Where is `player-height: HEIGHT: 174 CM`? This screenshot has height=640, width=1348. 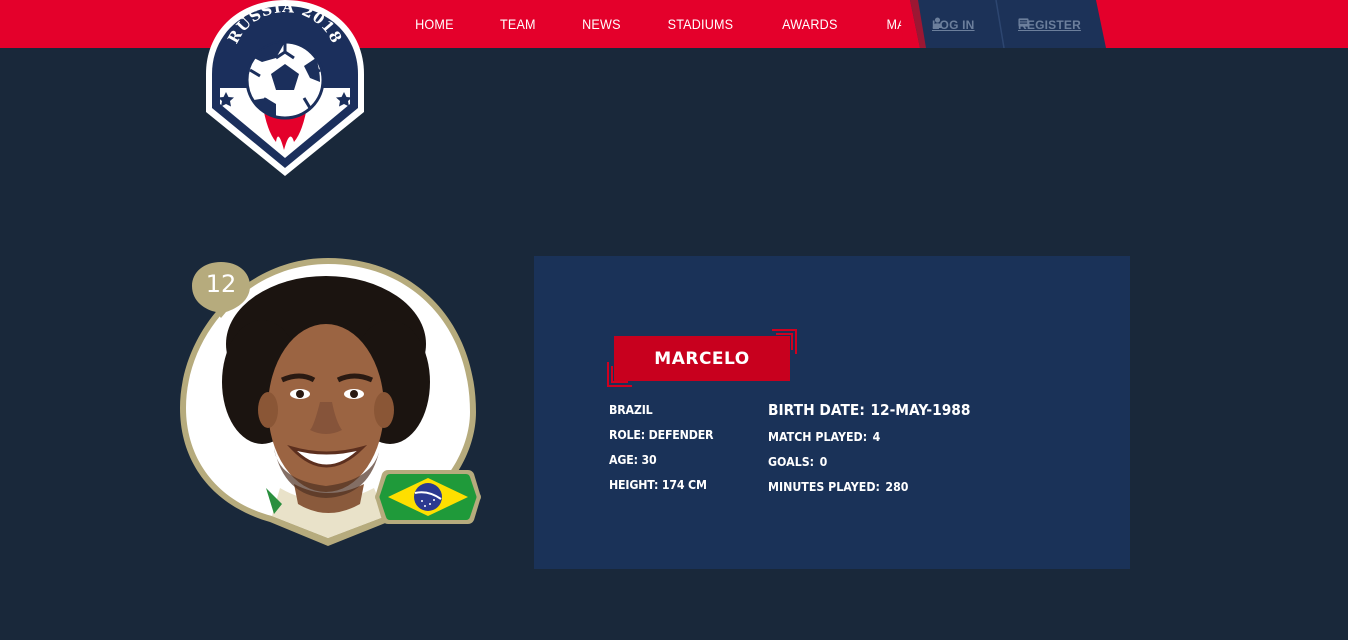 player-height: HEIGHT: 174 CM is located at coordinates (658, 485).